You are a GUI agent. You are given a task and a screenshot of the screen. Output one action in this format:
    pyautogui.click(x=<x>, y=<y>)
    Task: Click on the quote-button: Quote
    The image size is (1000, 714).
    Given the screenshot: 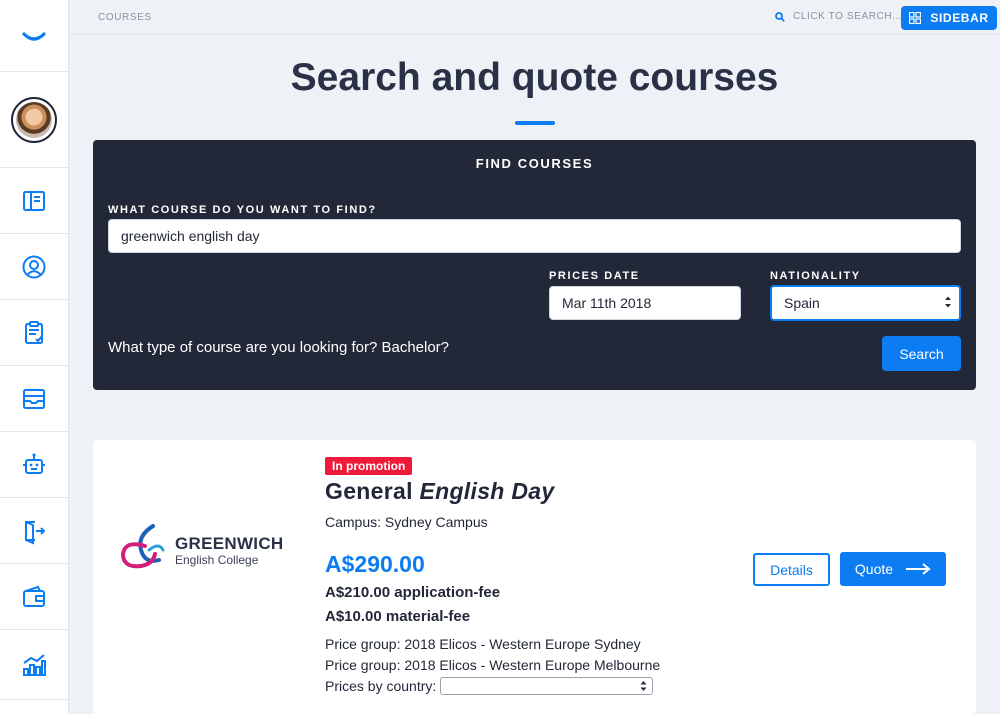 What is the action you would take?
    pyautogui.click(x=893, y=569)
    